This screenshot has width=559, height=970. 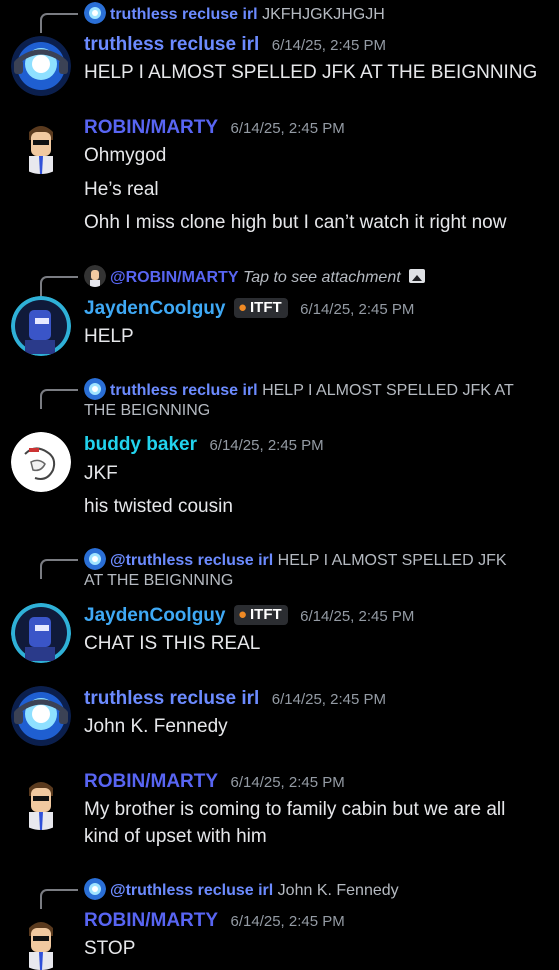 I want to click on message-text: HELP, so click(x=109, y=336).